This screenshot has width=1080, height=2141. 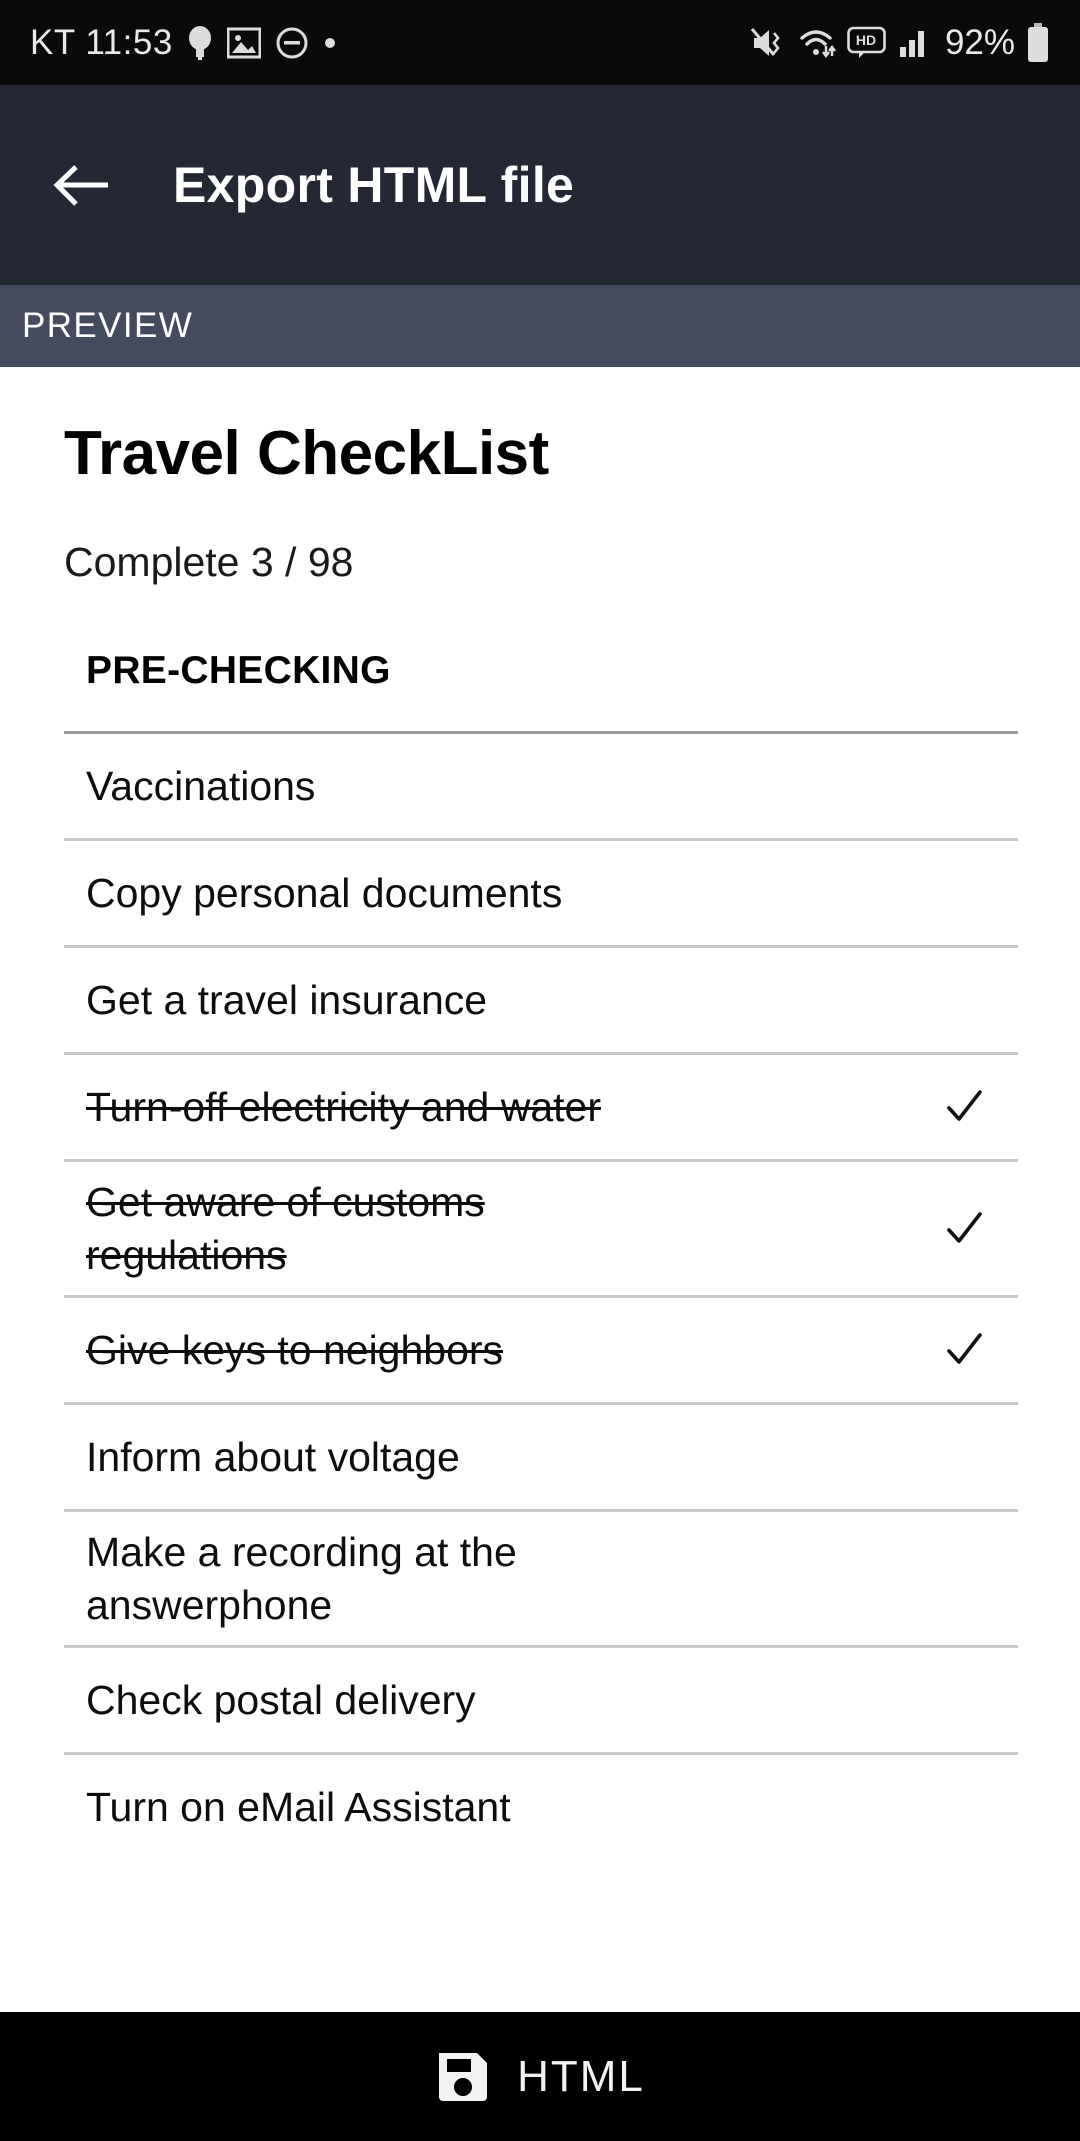 I want to click on dot-icon, so click(x=330, y=43).